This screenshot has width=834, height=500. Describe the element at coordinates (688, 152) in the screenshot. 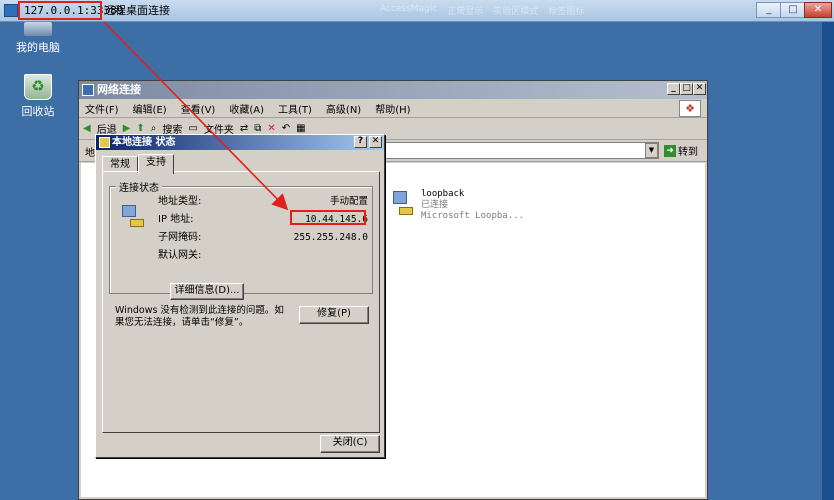

I see `go-label: 转到` at that location.